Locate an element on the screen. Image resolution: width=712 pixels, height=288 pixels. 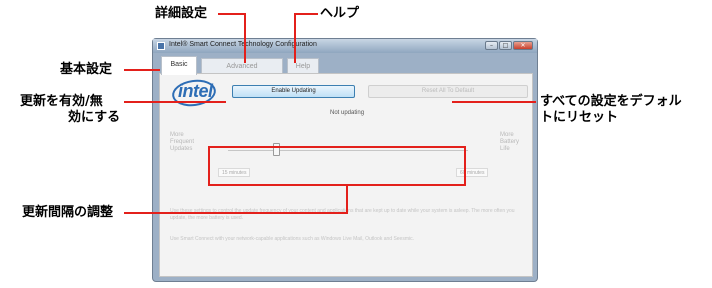
app-icon is located at coordinates (161, 46).